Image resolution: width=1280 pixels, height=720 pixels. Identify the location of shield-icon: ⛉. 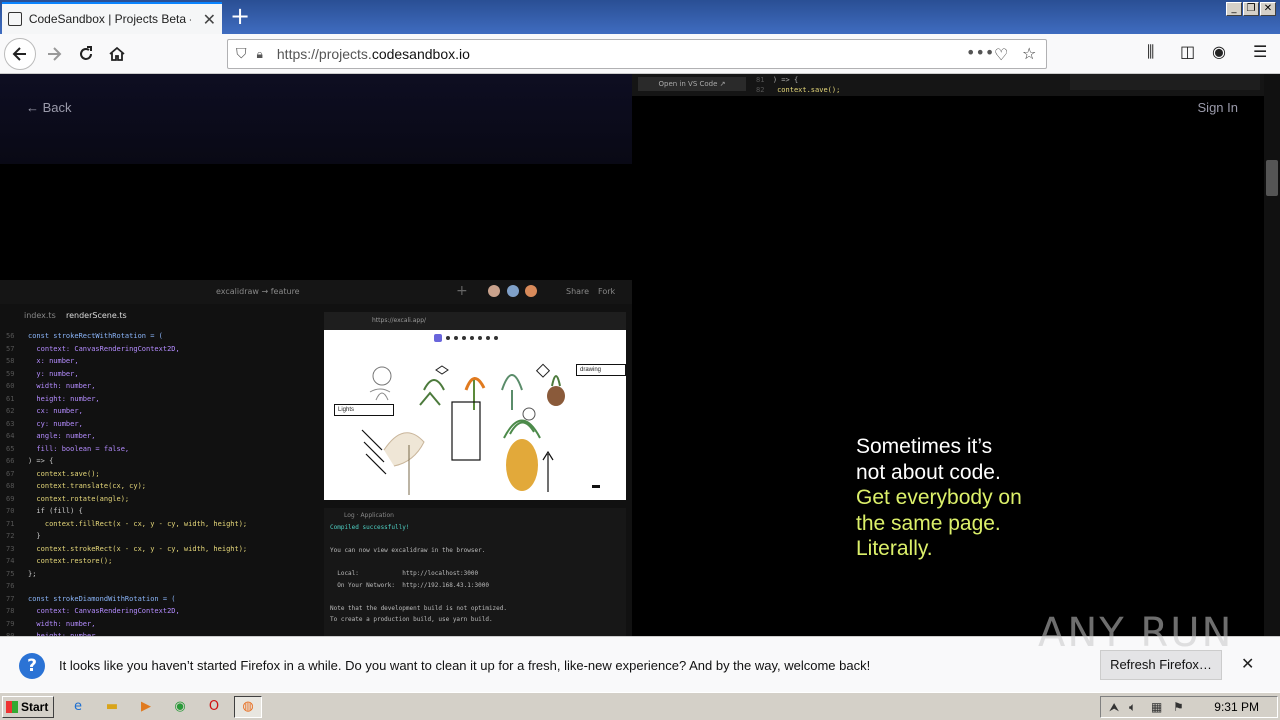
(241, 54).